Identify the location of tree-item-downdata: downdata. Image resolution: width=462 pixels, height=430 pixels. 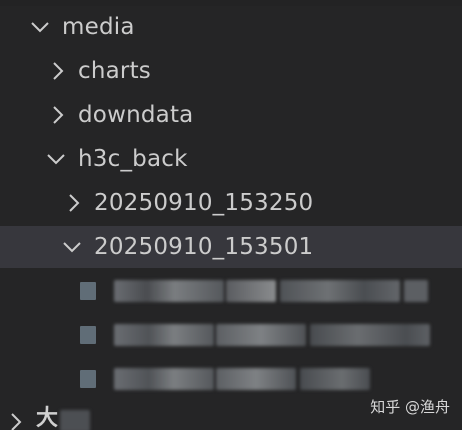
(231, 115).